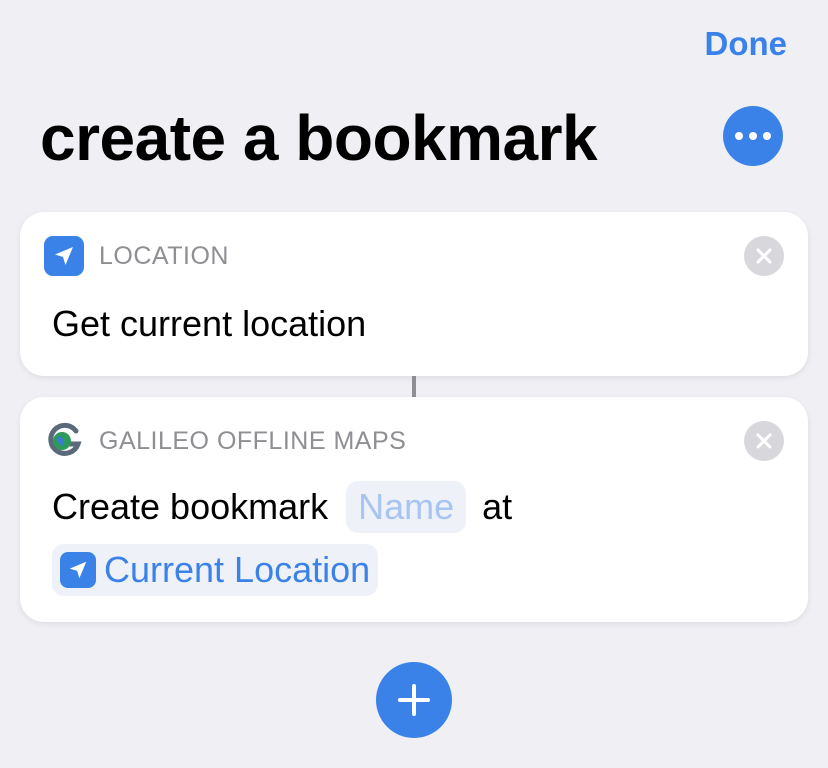  I want to click on add-action-button, so click(414, 700).